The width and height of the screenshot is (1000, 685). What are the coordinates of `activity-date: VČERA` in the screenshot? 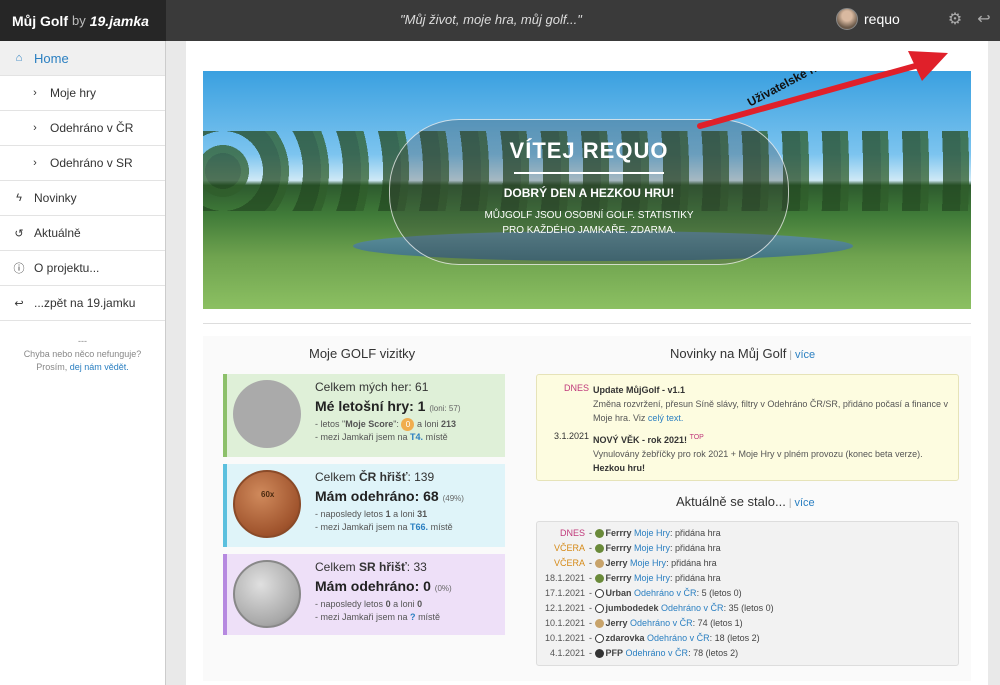 It's located at (569, 548).